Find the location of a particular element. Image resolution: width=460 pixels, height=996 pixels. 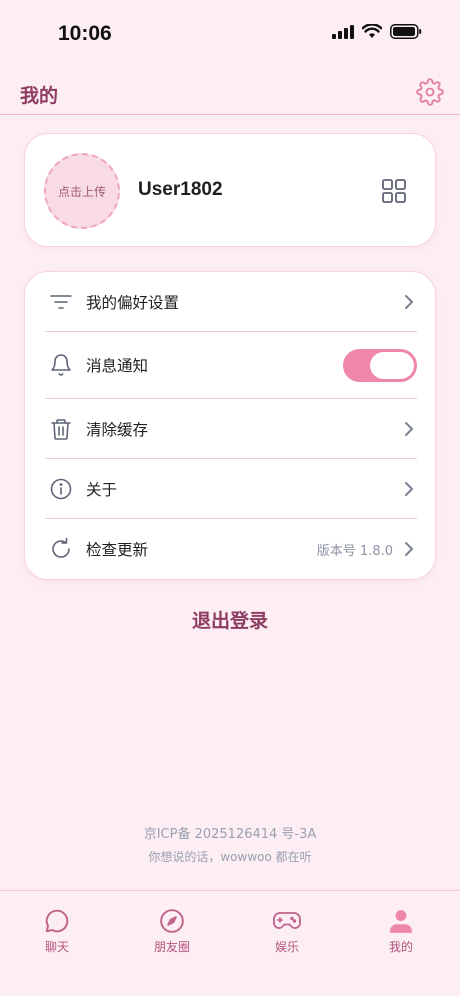

filter-icon is located at coordinates (61, 302).